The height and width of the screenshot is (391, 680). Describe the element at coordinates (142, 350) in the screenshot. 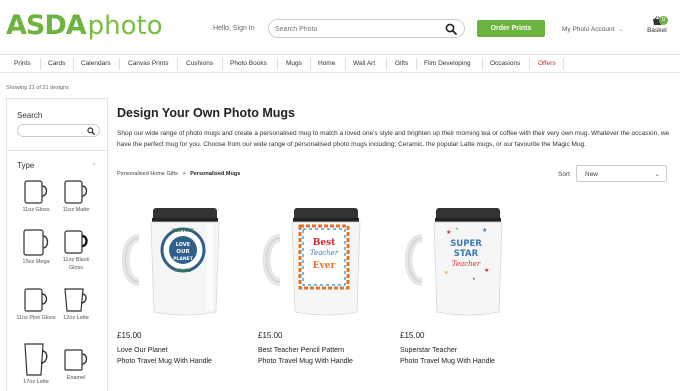

I see `product-title: Love Our Planet` at that location.